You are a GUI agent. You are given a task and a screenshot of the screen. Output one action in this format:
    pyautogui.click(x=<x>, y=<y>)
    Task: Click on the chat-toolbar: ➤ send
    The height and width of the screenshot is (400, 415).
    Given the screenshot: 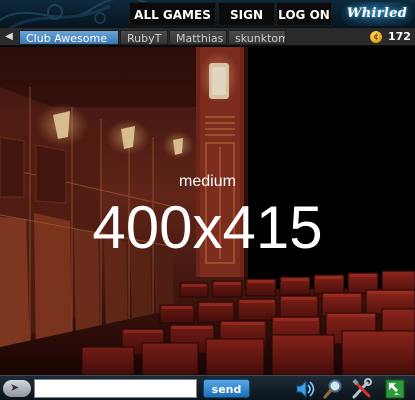 What is the action you would take?
    pyautogui.click(x=207, y=387)
    